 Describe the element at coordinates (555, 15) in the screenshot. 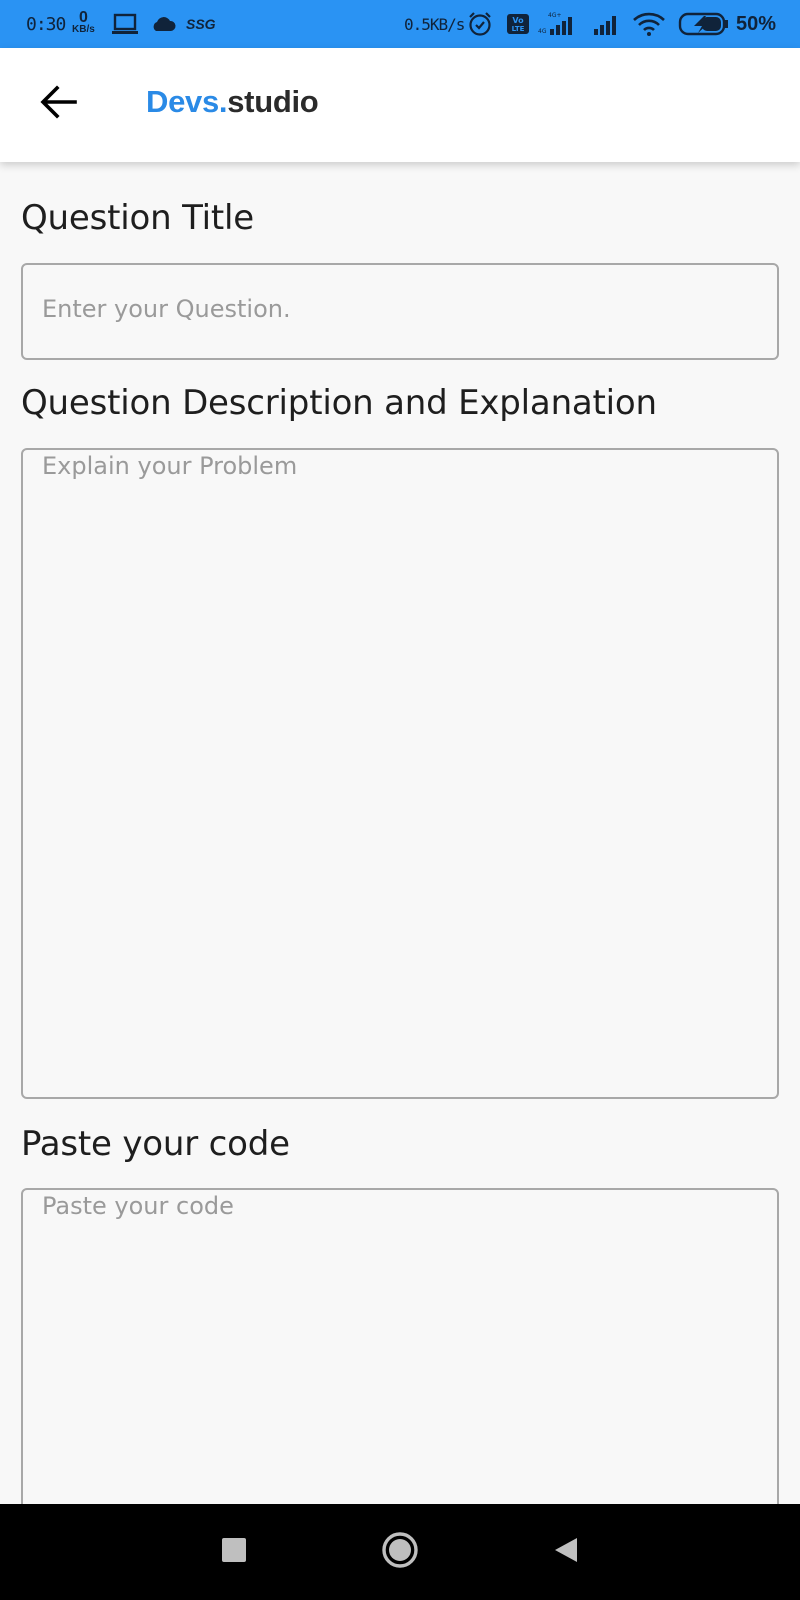

I see `svg-text: 4G+` at that location.